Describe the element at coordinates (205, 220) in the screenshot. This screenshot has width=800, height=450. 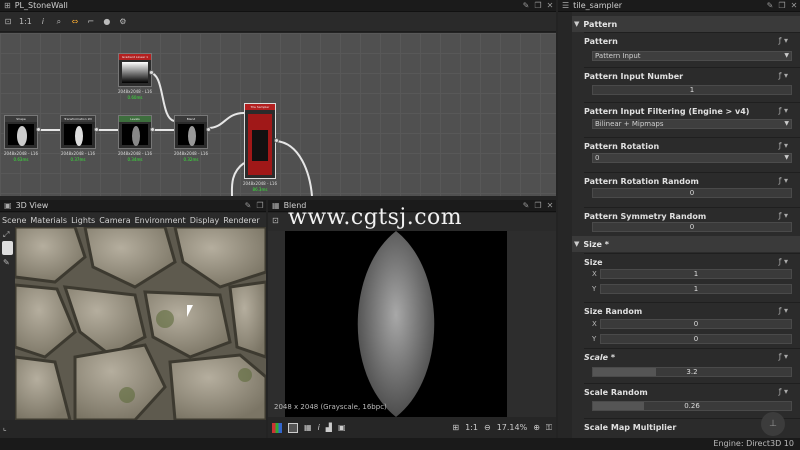
I see `menu-display: Display` at that location.